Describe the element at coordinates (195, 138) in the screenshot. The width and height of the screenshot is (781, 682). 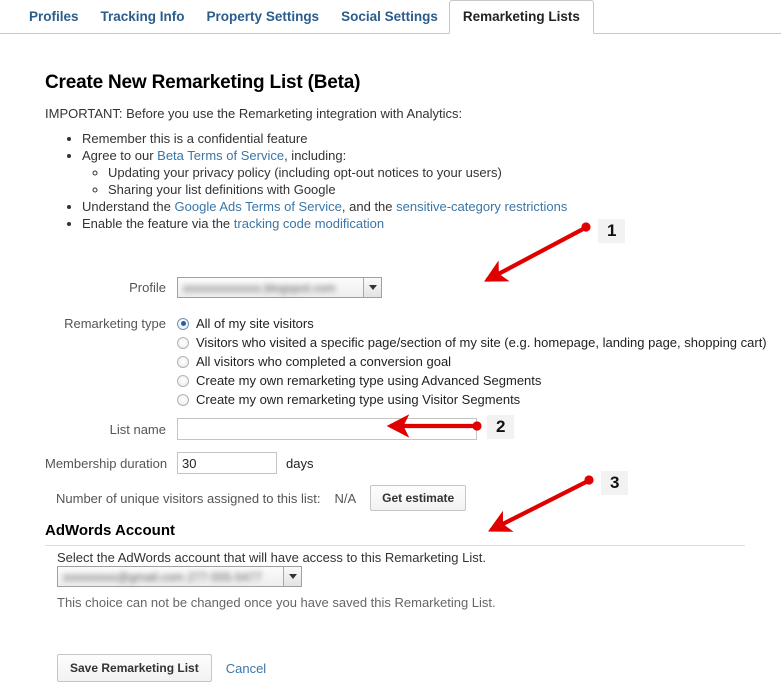
I see `bullet-confidential-text: Remember this is a confidential feature` at that location.